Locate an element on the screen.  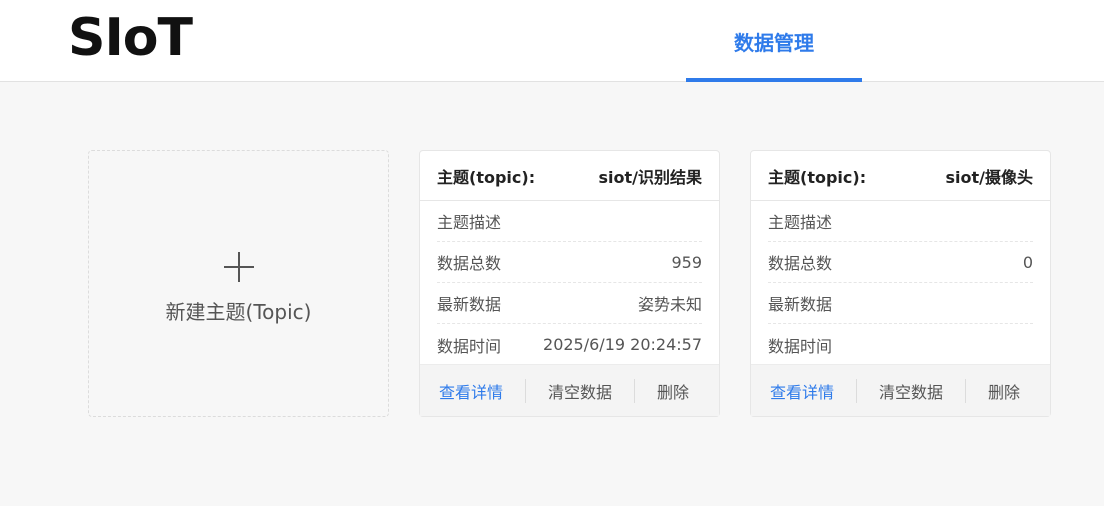
topic-row-latest: 最新数据 姿势未知 is located at coordinates (569, 303).